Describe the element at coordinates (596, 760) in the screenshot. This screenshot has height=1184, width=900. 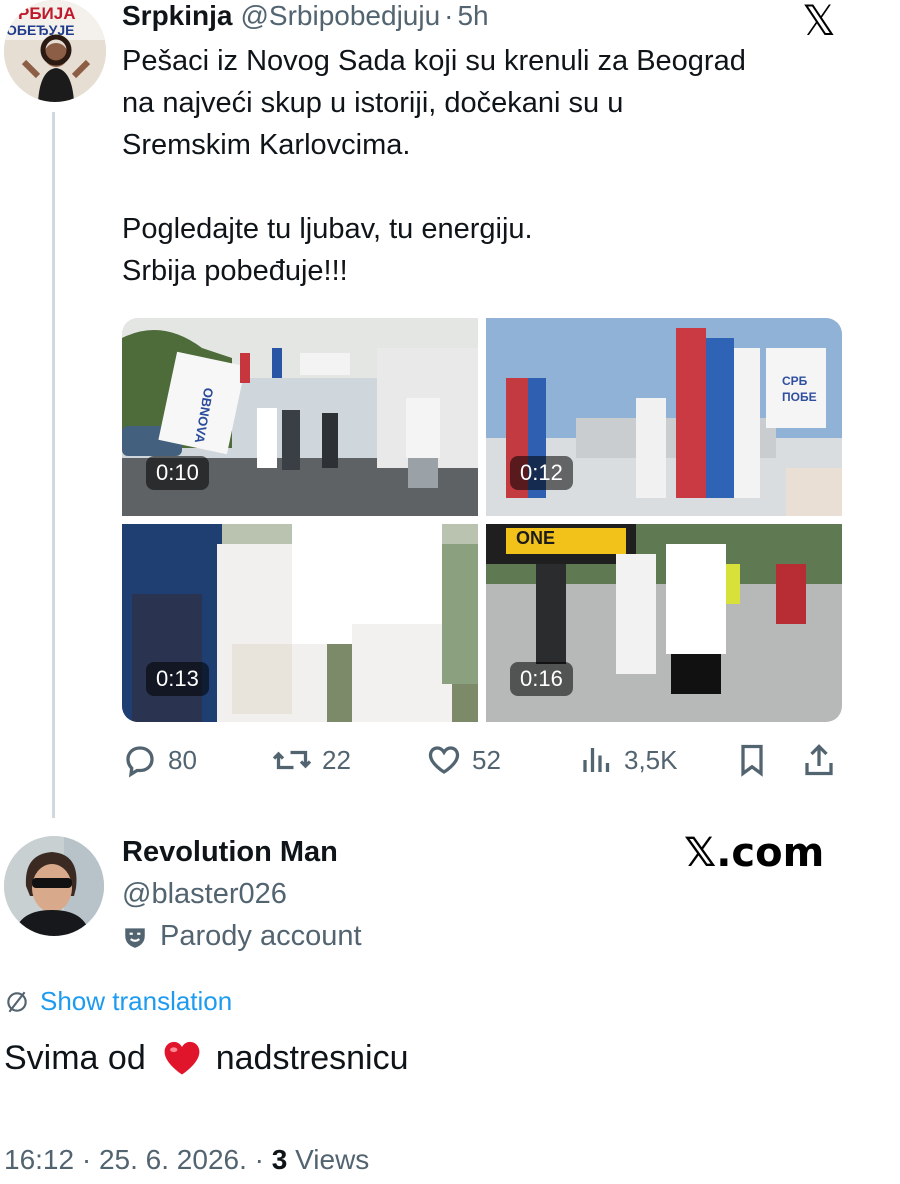
I see `views-chart-icon` at that location.